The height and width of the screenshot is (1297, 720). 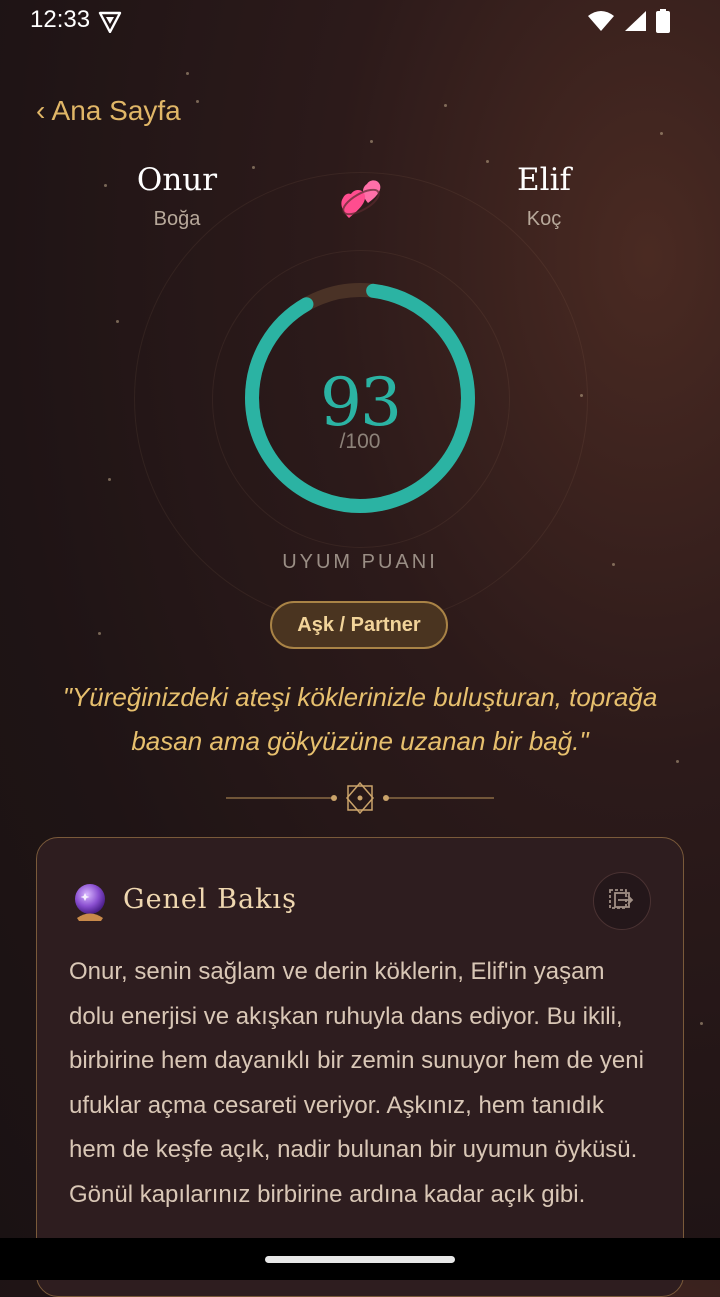 I want to click on share-button, so click(x=622, y=901).